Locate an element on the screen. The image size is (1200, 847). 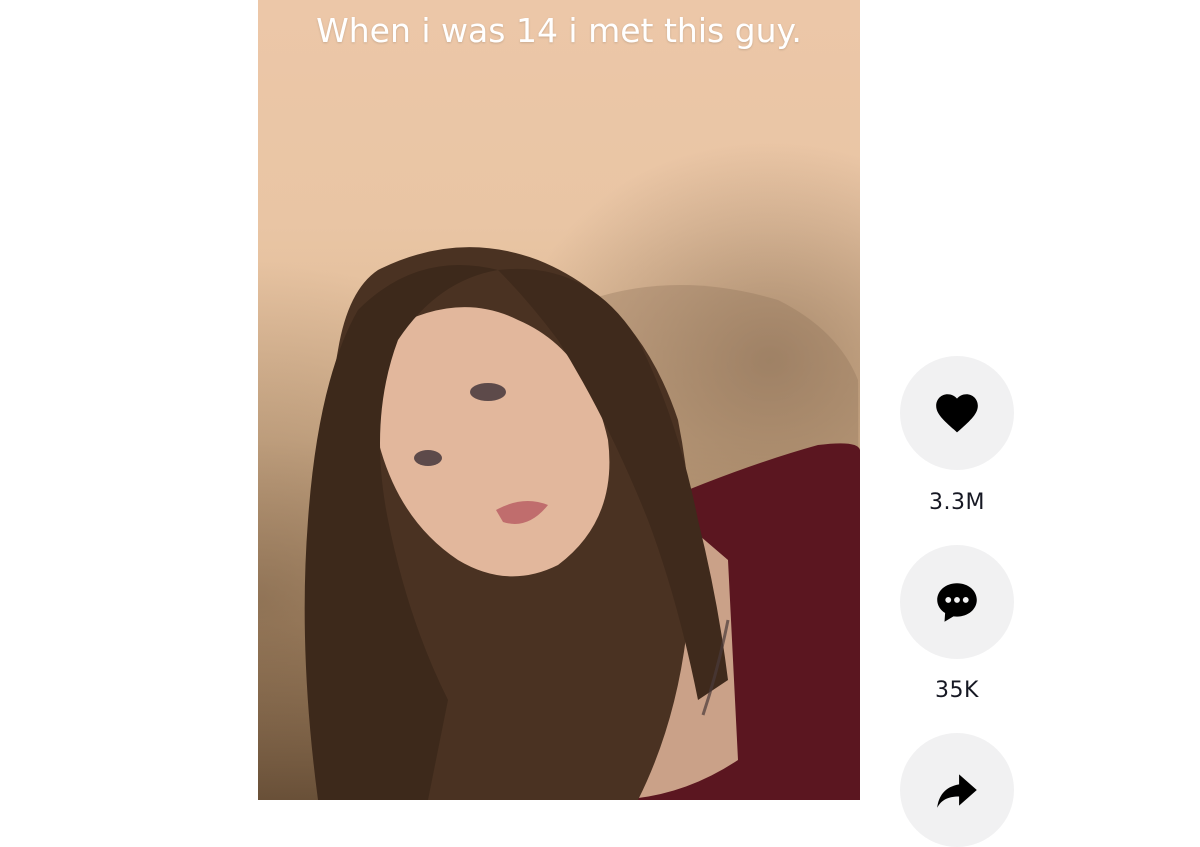
heart-icon is located at coordinates (957, 413).